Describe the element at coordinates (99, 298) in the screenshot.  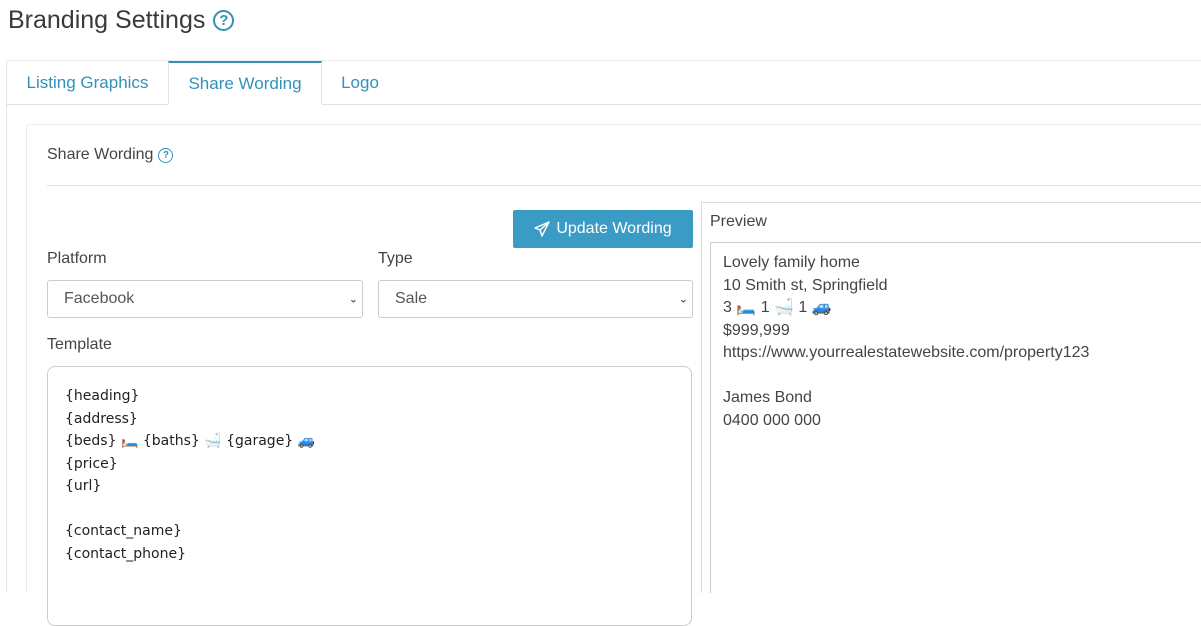
I see `platform-select-value: Facebook` at that location.